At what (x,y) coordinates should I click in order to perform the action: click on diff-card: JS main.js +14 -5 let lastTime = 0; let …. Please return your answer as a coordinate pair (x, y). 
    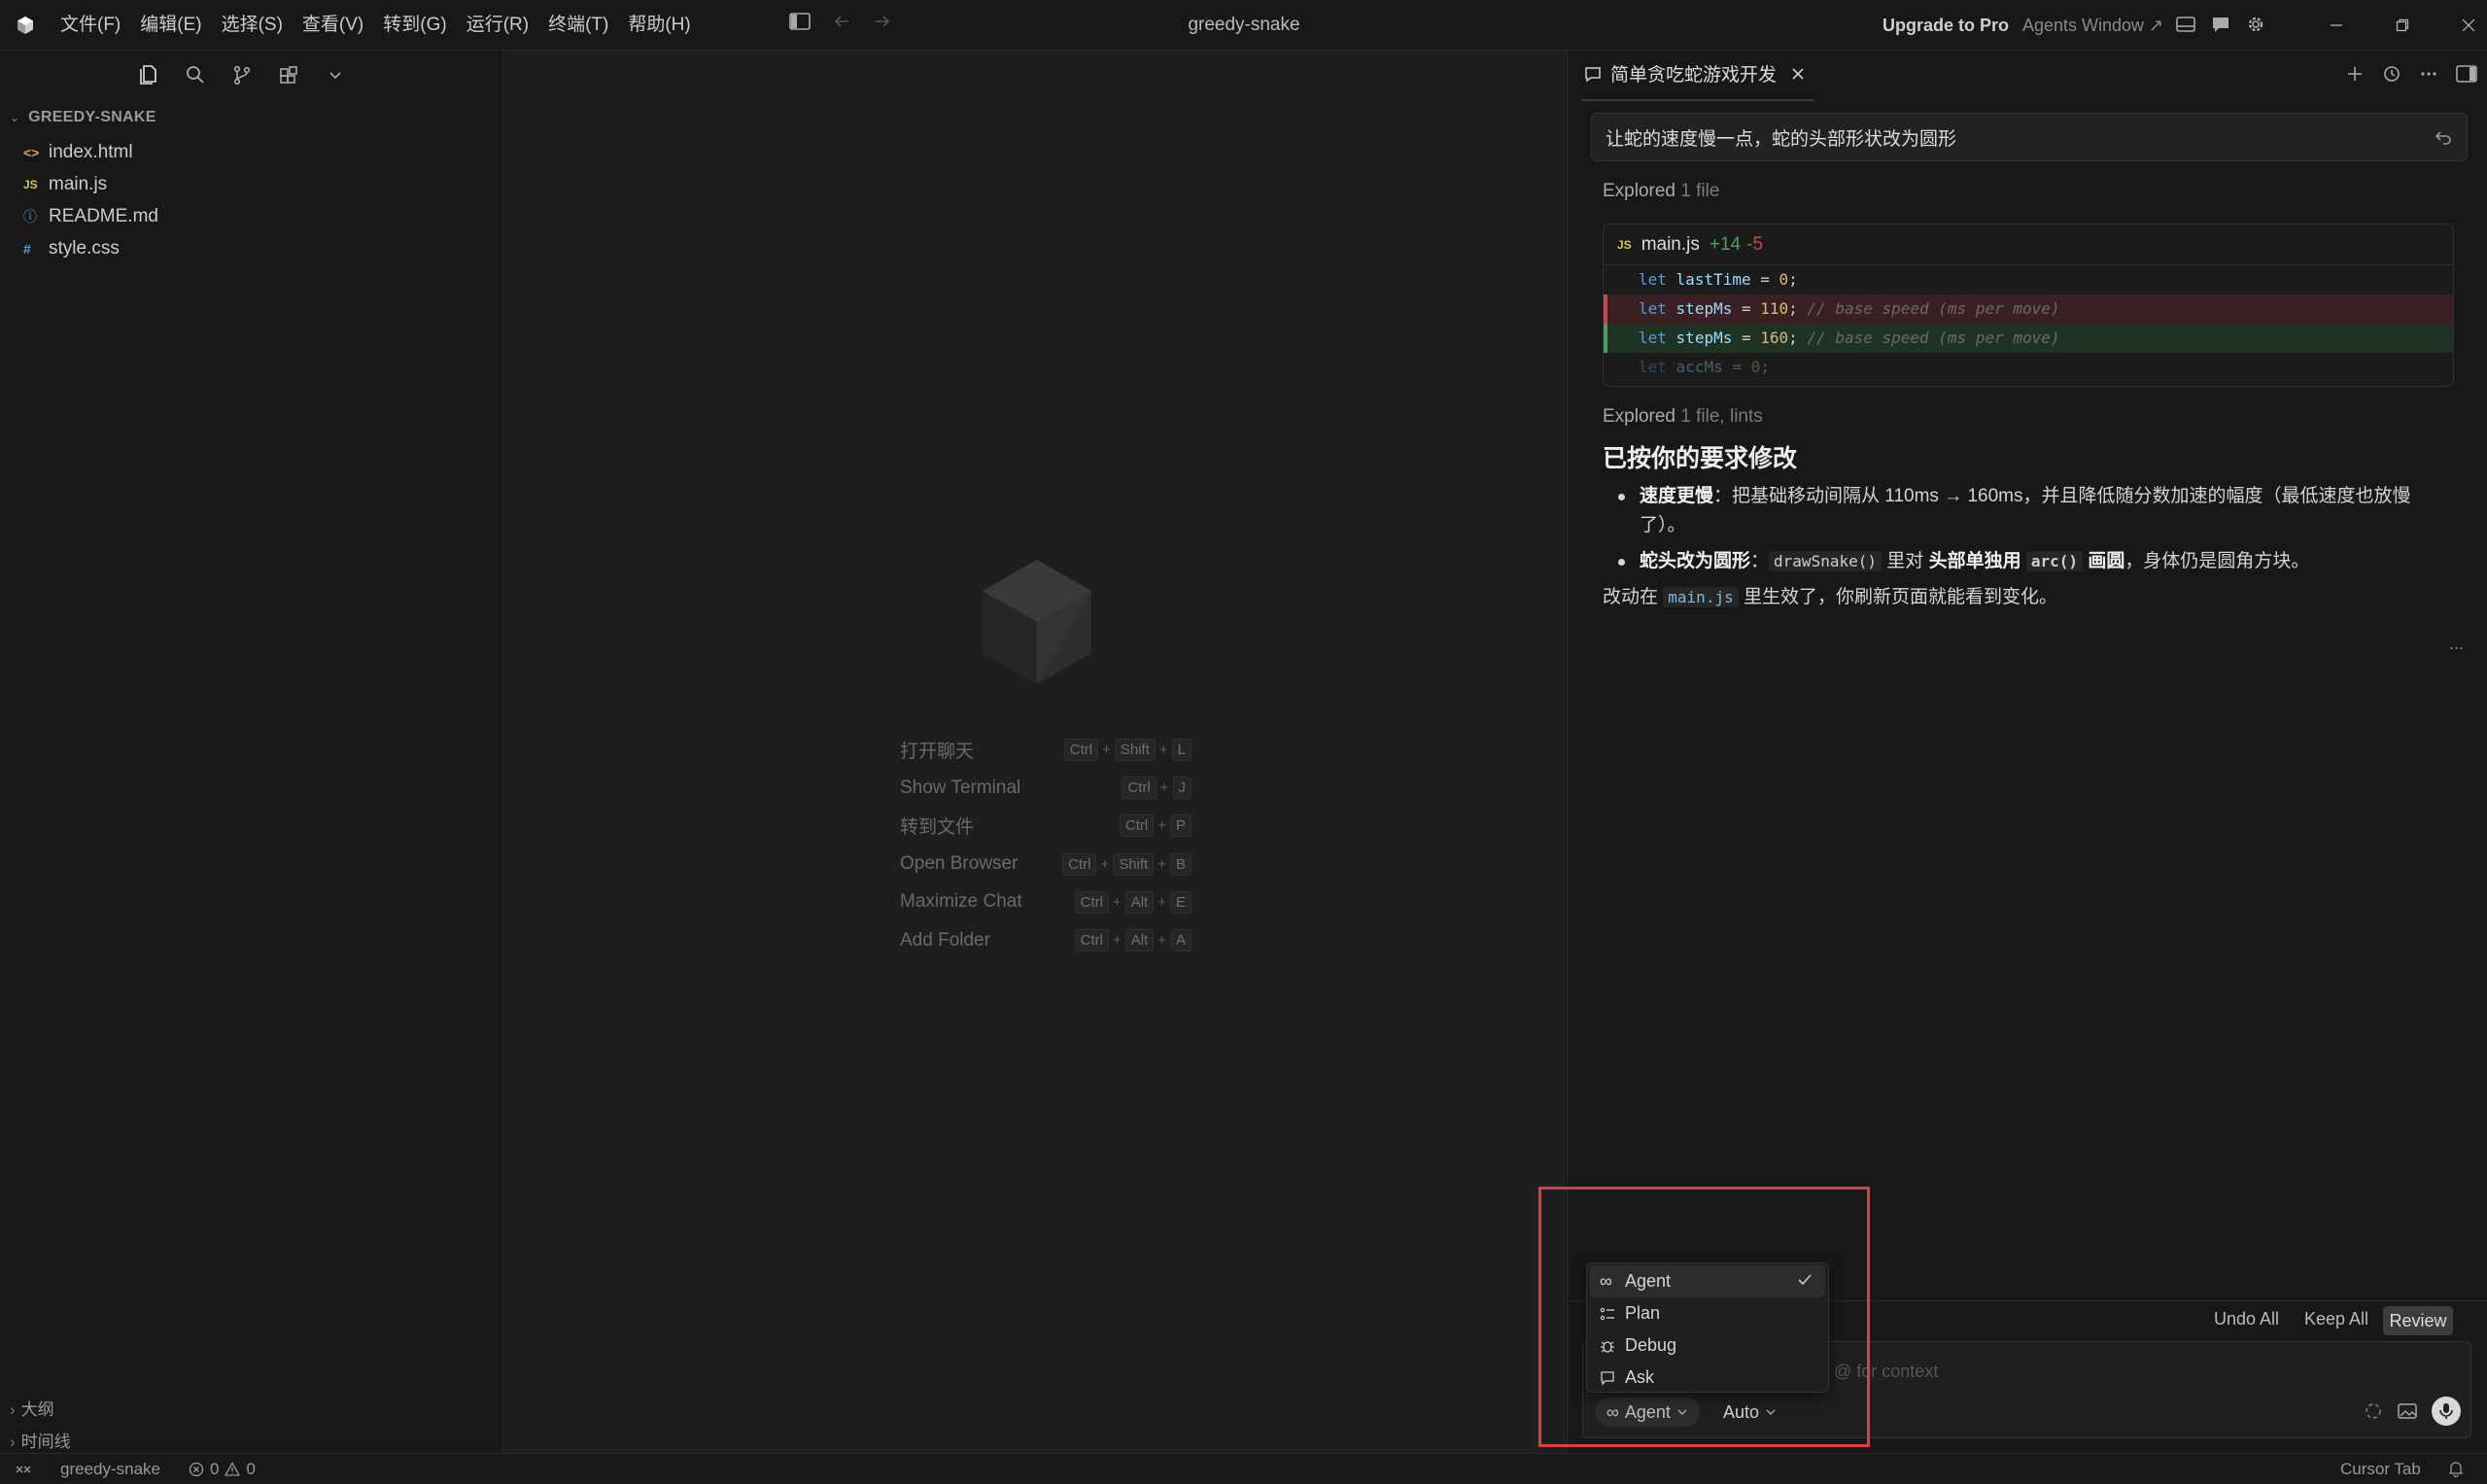
    Looking at the image, I should click on (2029, 305).